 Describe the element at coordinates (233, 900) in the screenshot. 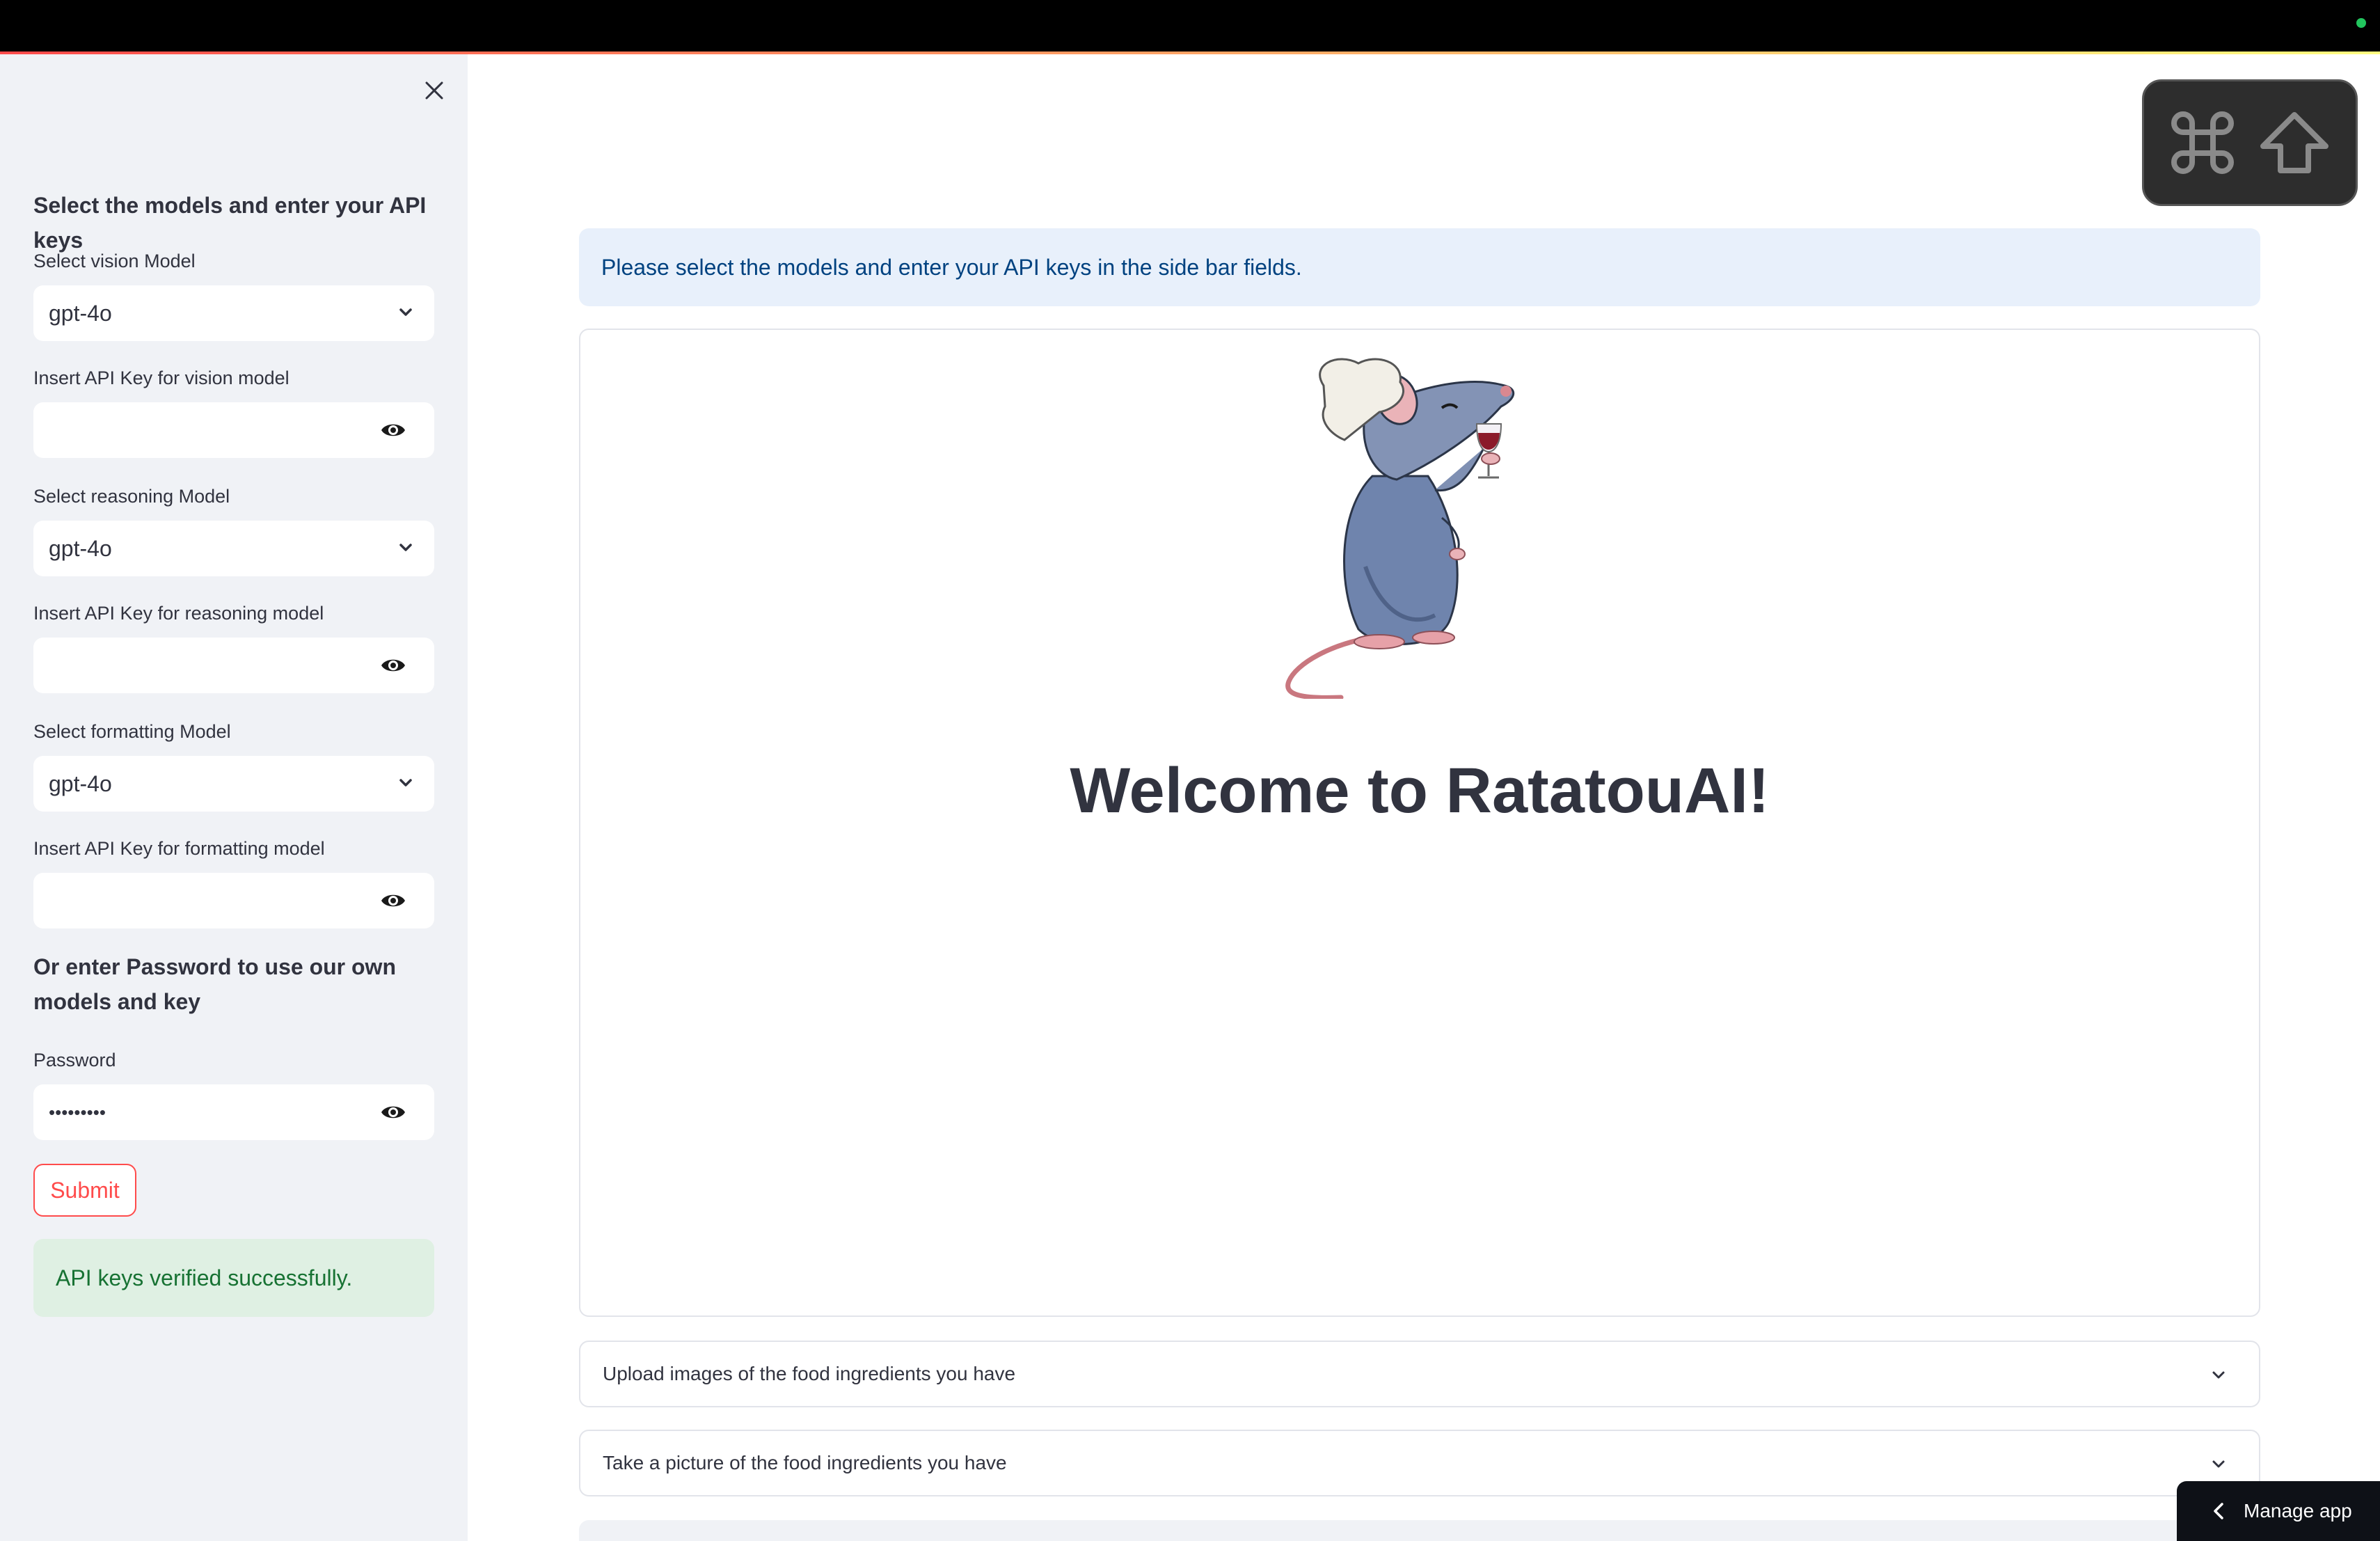

I see `formatting-key-input` at that location.